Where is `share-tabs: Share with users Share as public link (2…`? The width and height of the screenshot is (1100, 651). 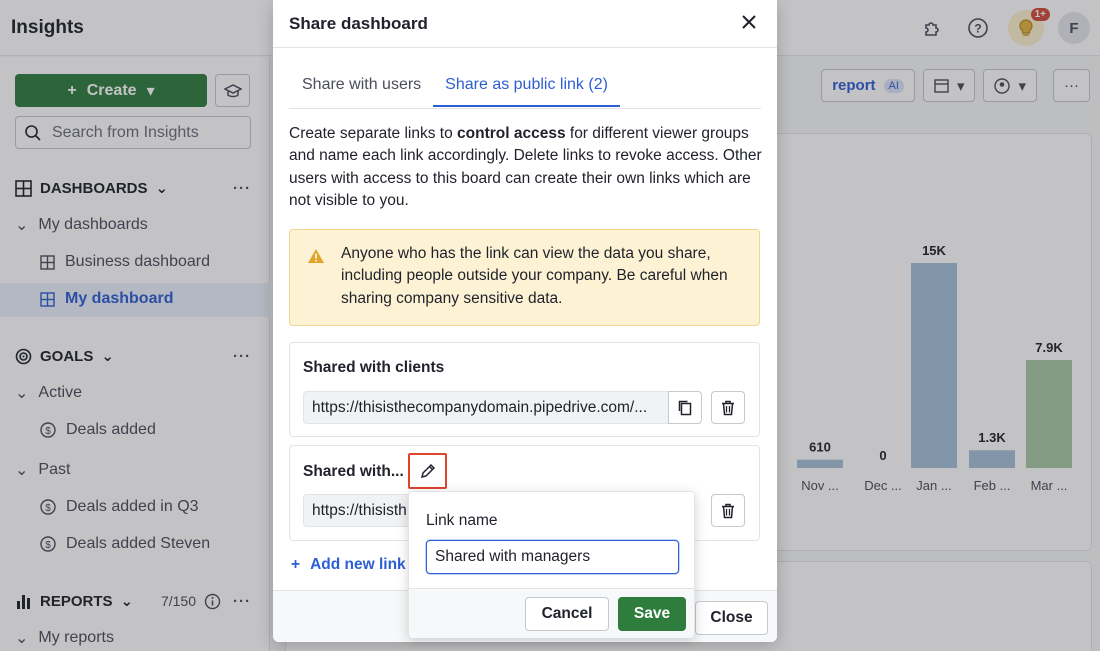
share-tabs: Share with users Share as public link (2… is located at coordinates (454, 86).